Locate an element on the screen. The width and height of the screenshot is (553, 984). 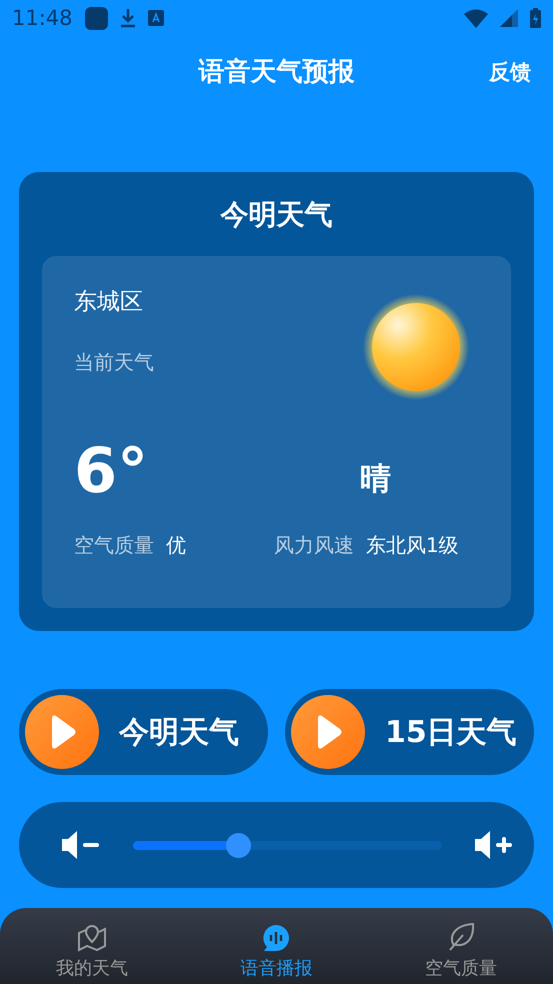
current-weather-label: 当前天气 is located at coordinates (114, 362).